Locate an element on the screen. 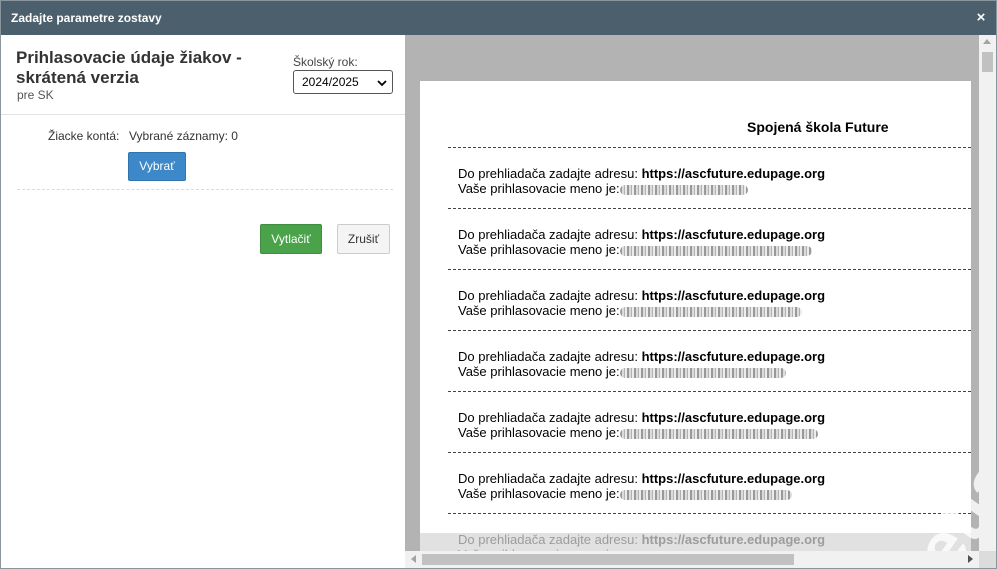 This screenshot has width=997, height=569. scroll-left-icon is located at coordinates (413, 559).